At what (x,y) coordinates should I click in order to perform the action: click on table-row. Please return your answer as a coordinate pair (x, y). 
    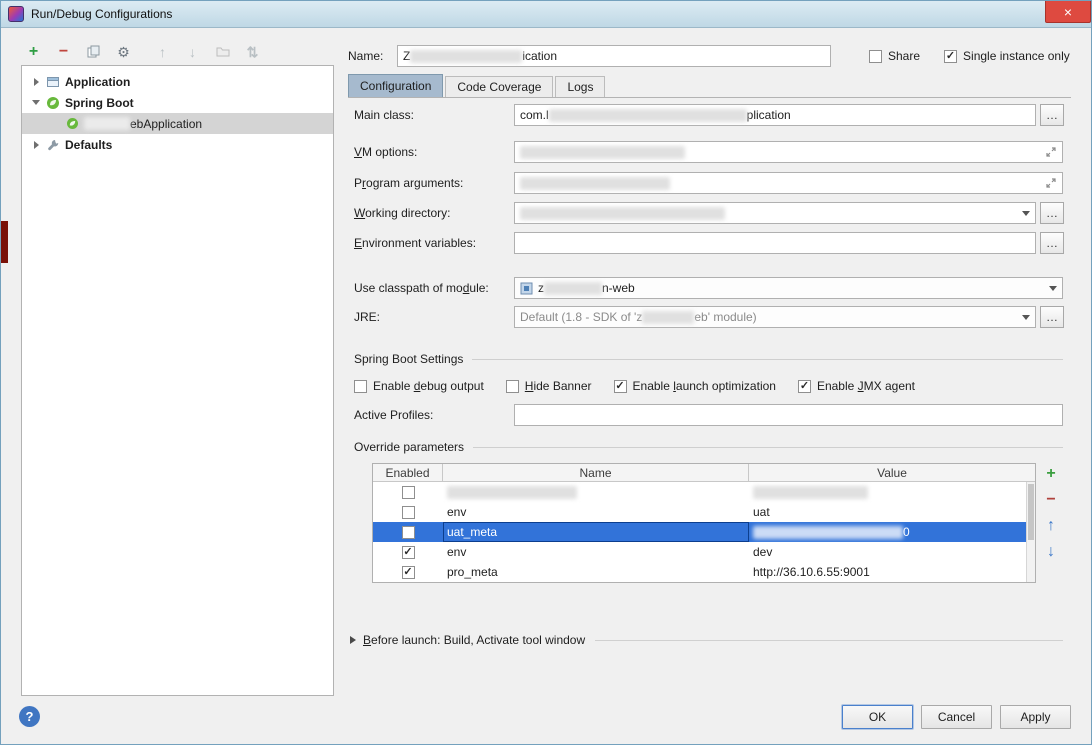
    Looking at the image, I should click on (704, 492).